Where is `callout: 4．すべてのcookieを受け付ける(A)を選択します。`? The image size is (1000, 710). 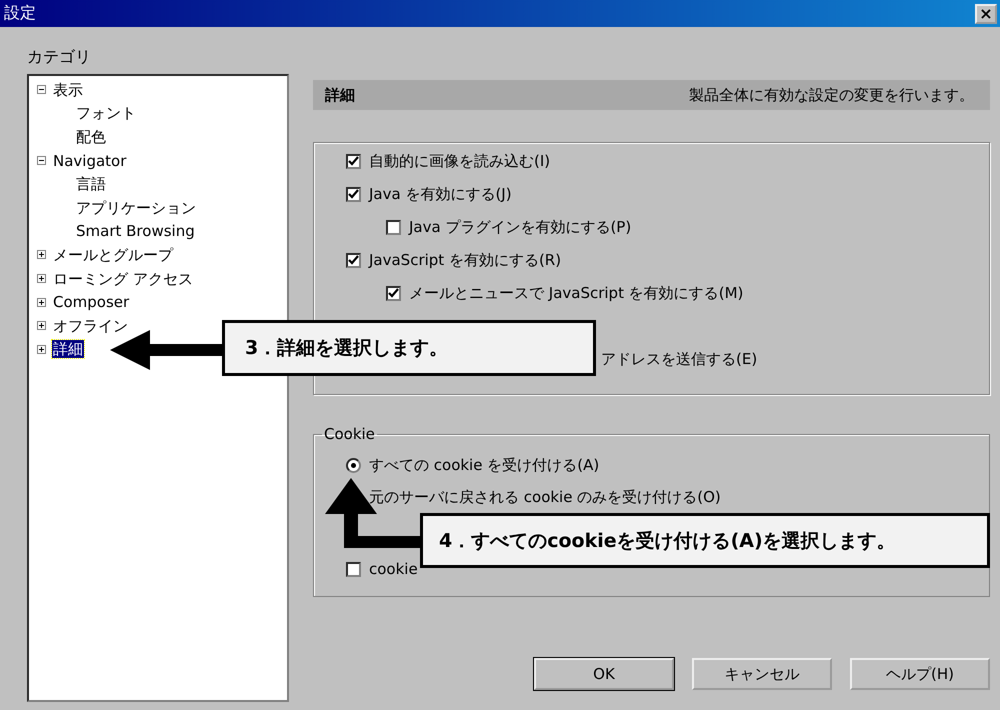 callout: 4．すべてのcookieを受け付ける(A)を選択します。 is located at coordinates (705, 540).